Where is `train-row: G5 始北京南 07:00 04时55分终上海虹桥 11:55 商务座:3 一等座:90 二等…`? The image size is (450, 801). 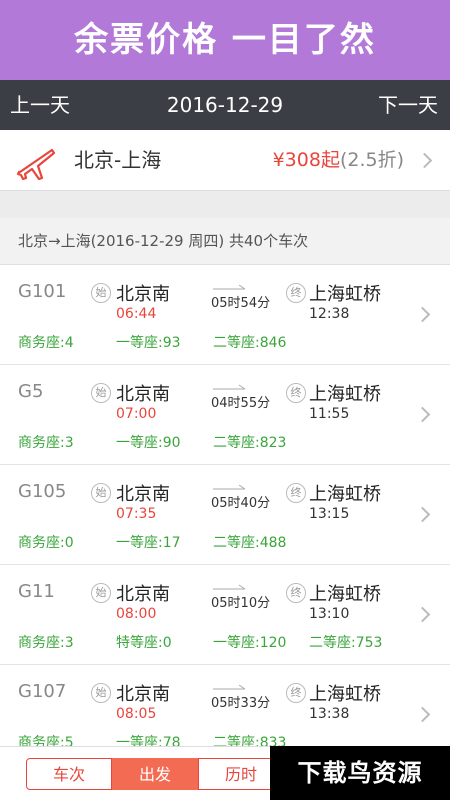
train-row: G5 始北京南 07:00 04时55分终上海虹桥 11:55 商务座:3 一等座:90 二等… is located at coordinates (225, 415).